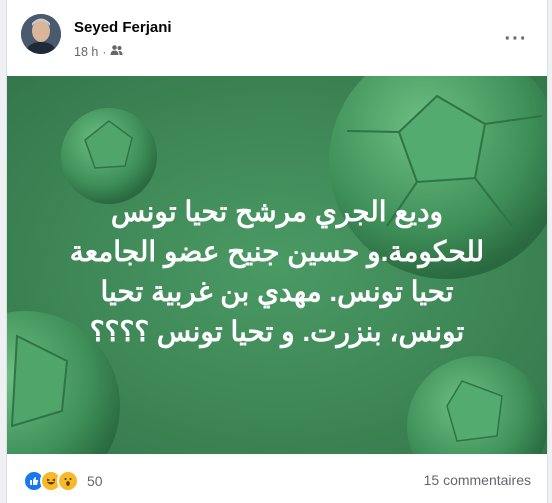 This screenshot has width=552, height=503. Describe the element at coordinates (516, 39) in the screenshot. I see `more-options-icon: ···` at that location.